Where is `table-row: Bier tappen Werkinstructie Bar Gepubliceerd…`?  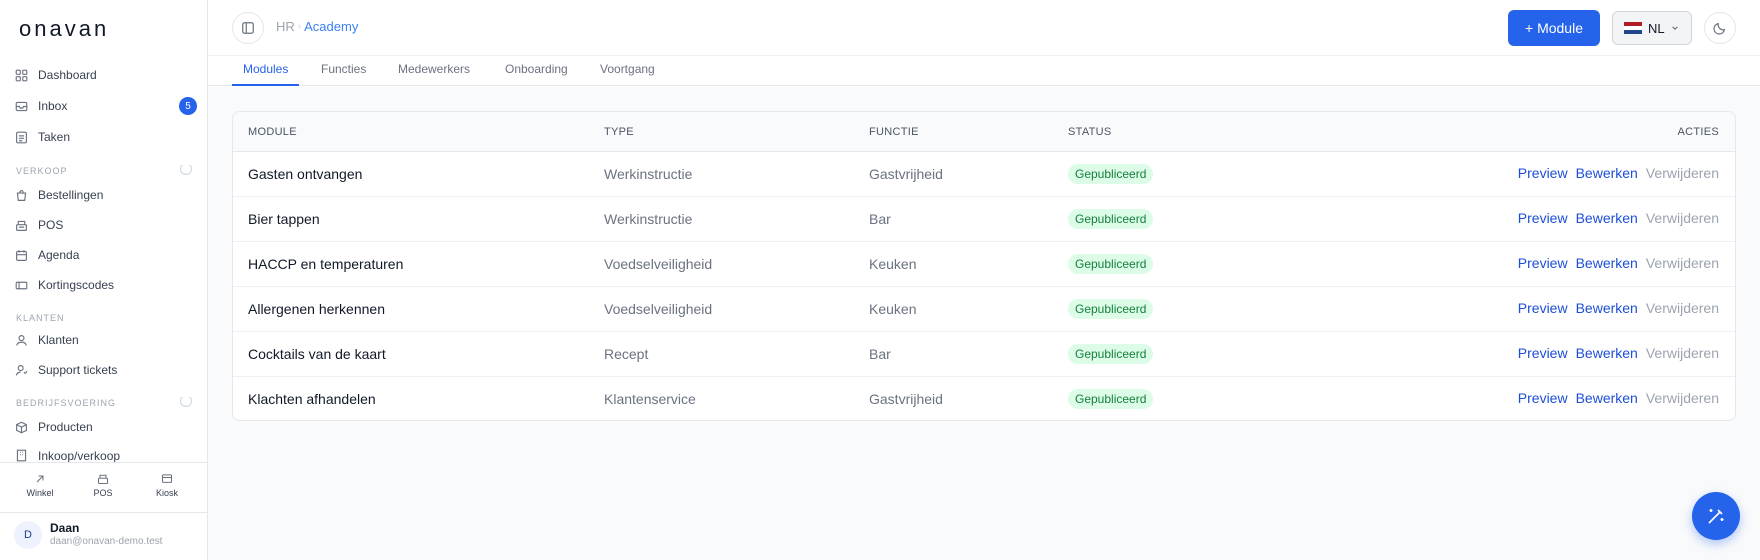 table-row: Bier tappen Werkinstructie Bar Gepubliceerd… is located at coordinates (984, 219).